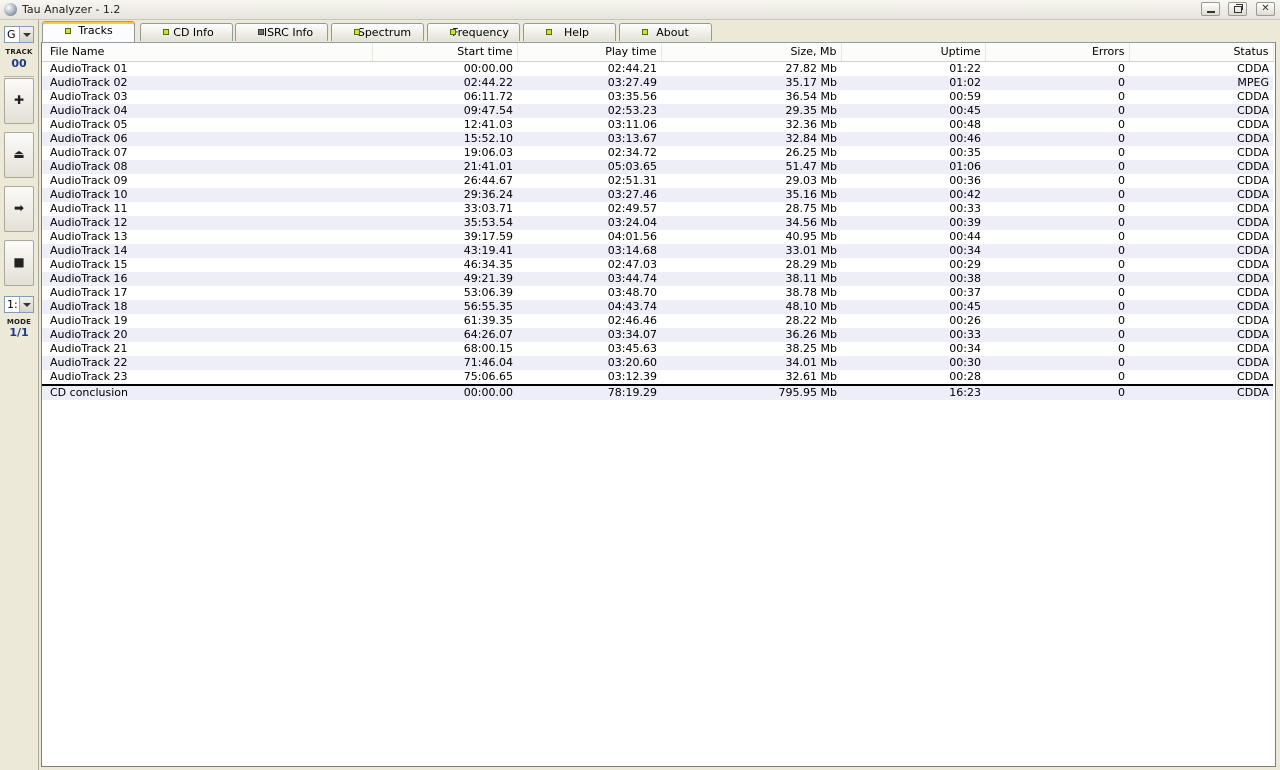 This screenshot has height=770, width=1280. I want to click on column-header-play-time: Play time, so click(589, 52).